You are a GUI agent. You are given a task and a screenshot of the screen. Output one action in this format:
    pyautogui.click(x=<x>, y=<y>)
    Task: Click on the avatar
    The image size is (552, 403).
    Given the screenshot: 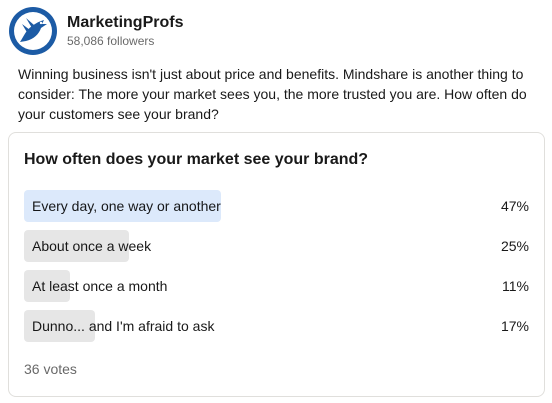 What is the action you would take?
    pyautogui.click(x=33, y=31)
    